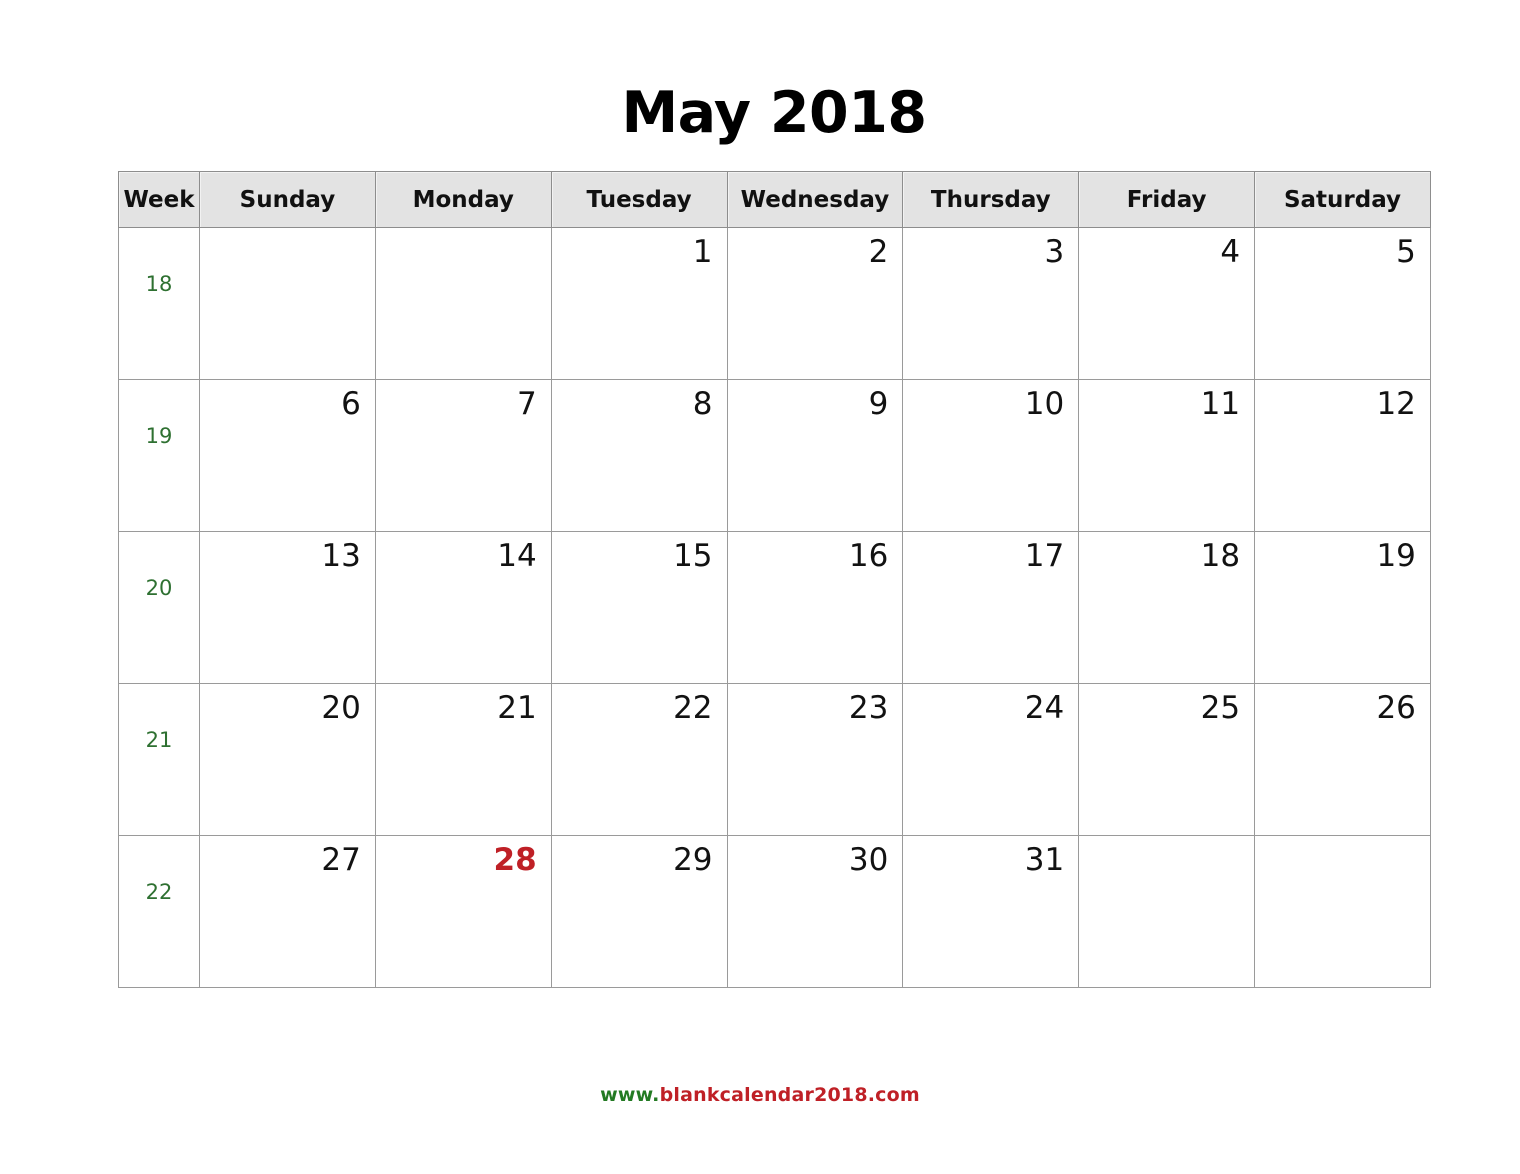  I want to click on day-cell: 7, so click(463, 455).